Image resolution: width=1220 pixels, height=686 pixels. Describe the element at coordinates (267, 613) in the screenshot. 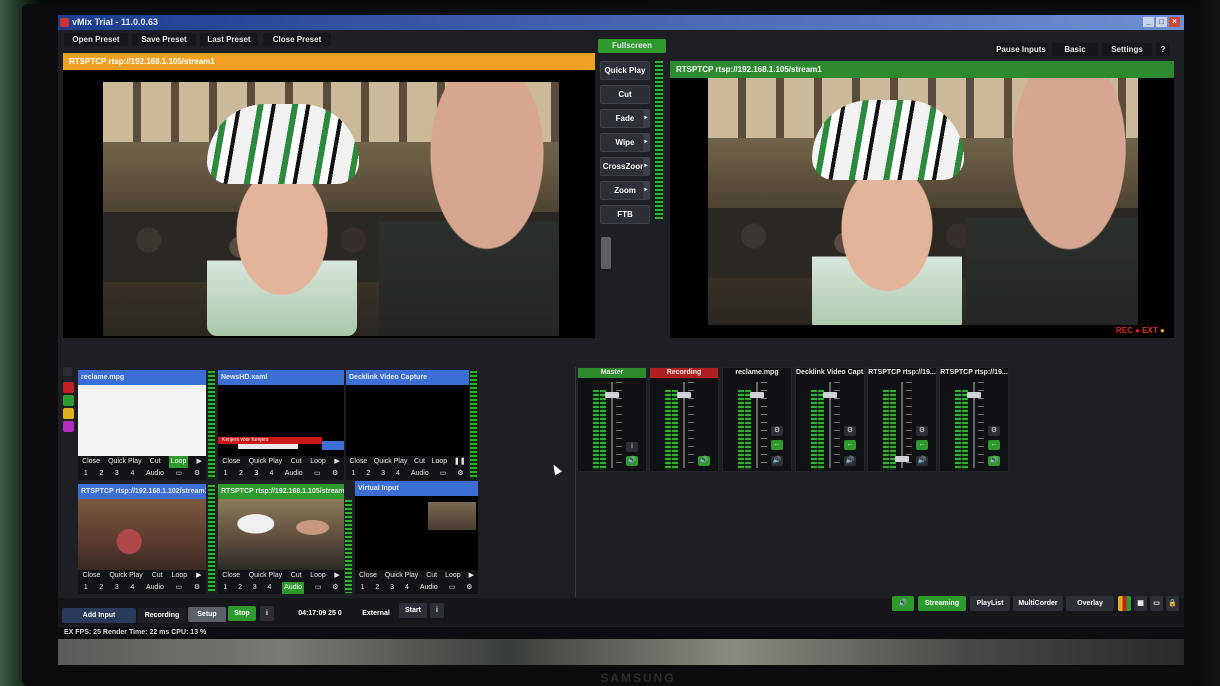

I see `recording-info-button: i` at that location.